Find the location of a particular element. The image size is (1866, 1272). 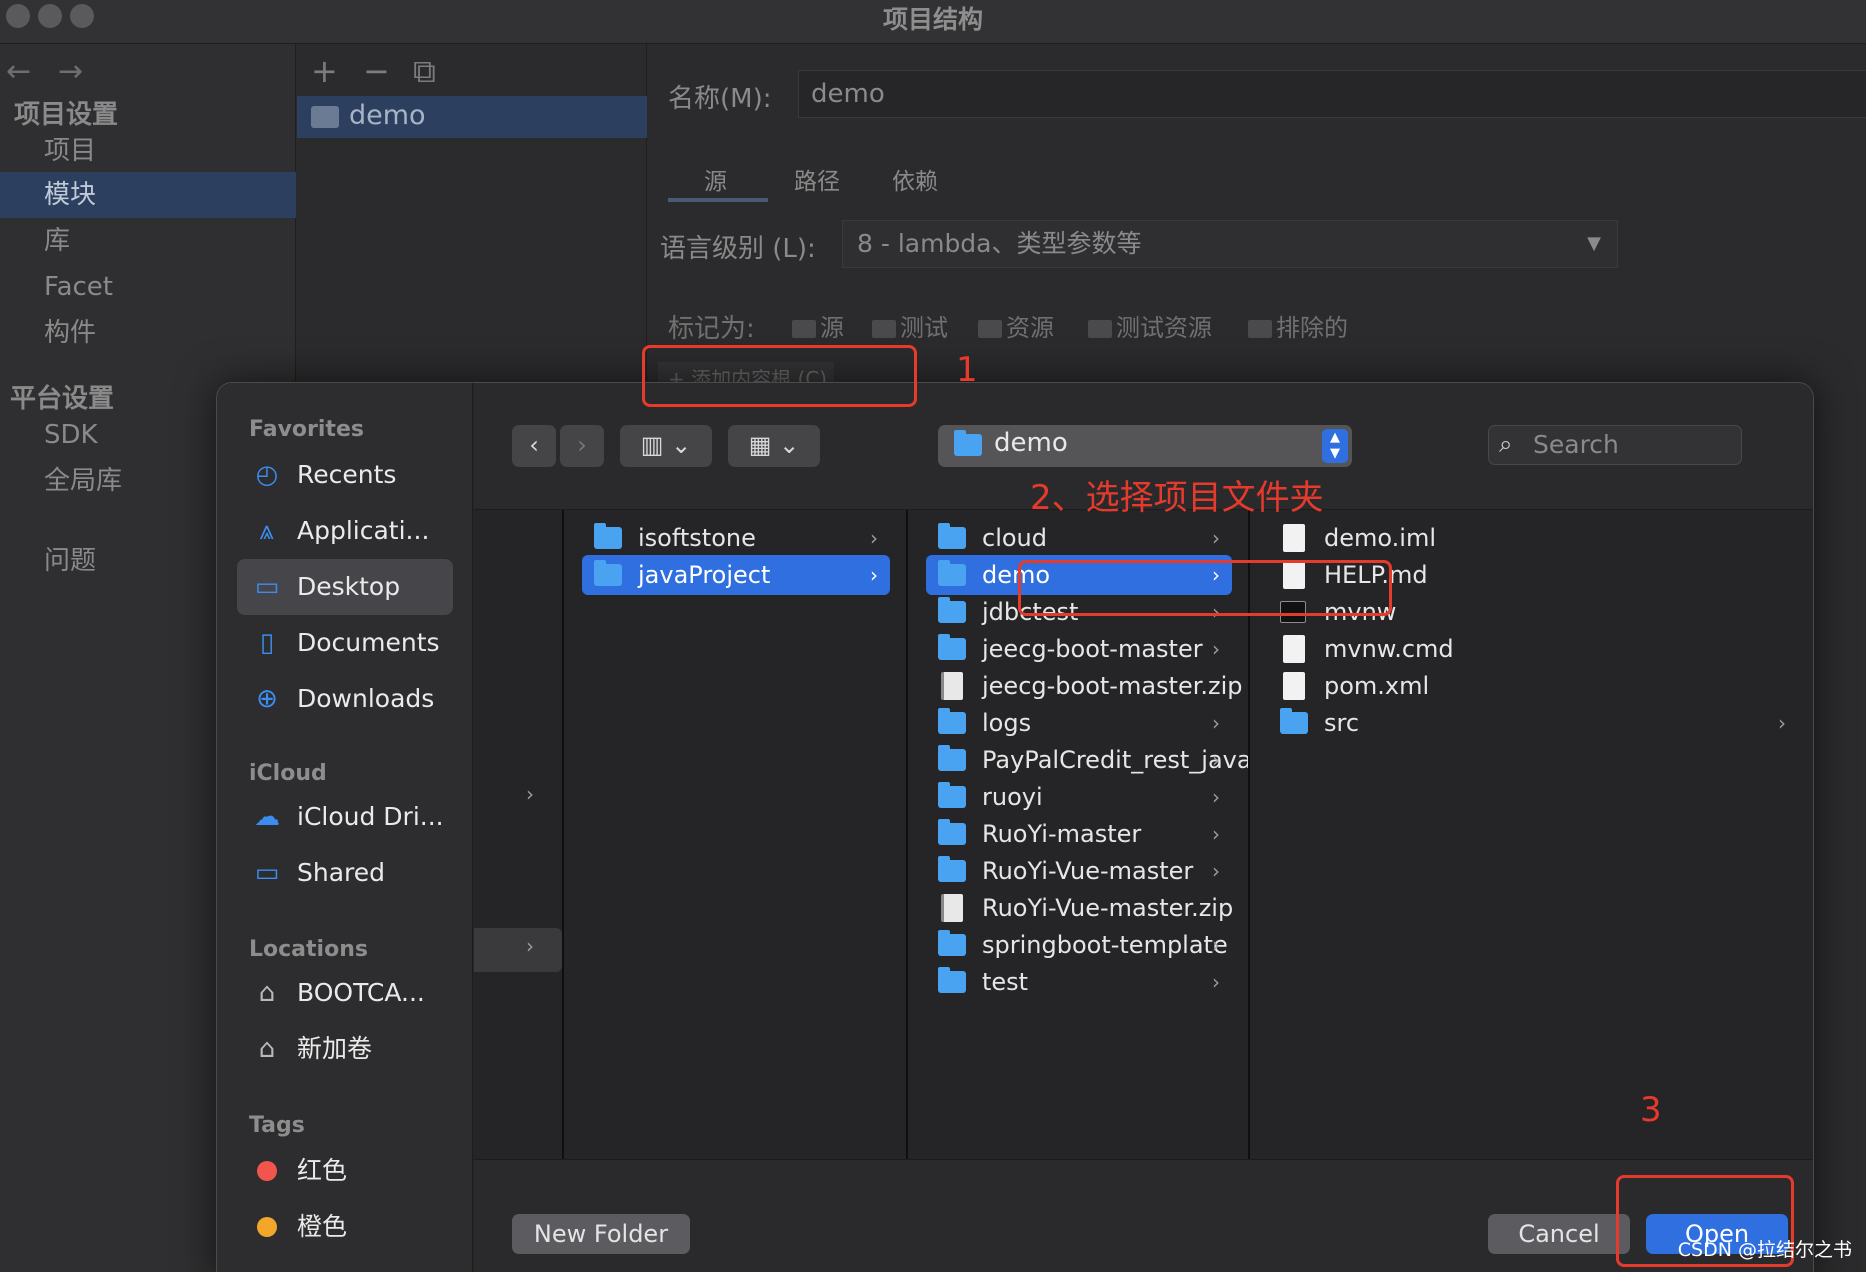

remove-icon: − is located at coordinates (376, 71).